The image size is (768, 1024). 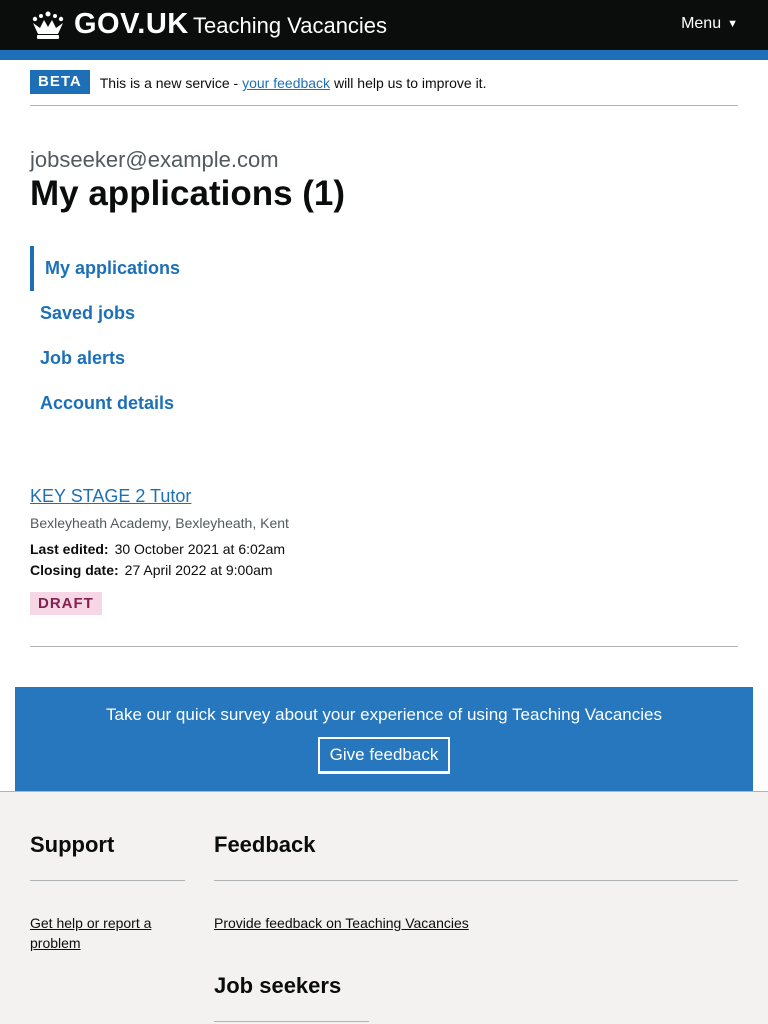 What do you see at coordinates (732, 24) in the screenshot?
I see `caret-down-icon: ▼` at bounding box center [732, 24].